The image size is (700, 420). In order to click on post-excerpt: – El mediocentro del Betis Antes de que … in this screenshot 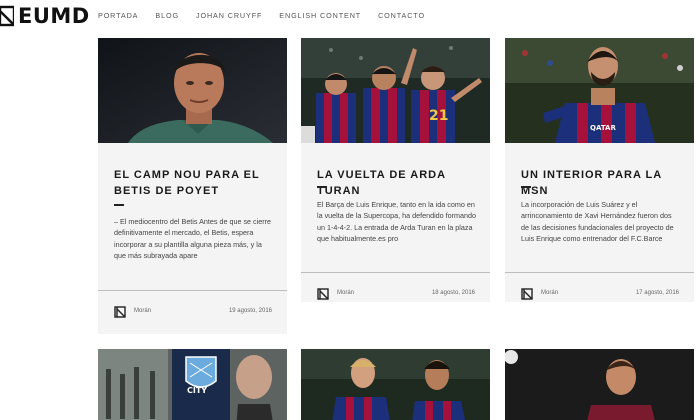, I will do `click(193, 239)`.